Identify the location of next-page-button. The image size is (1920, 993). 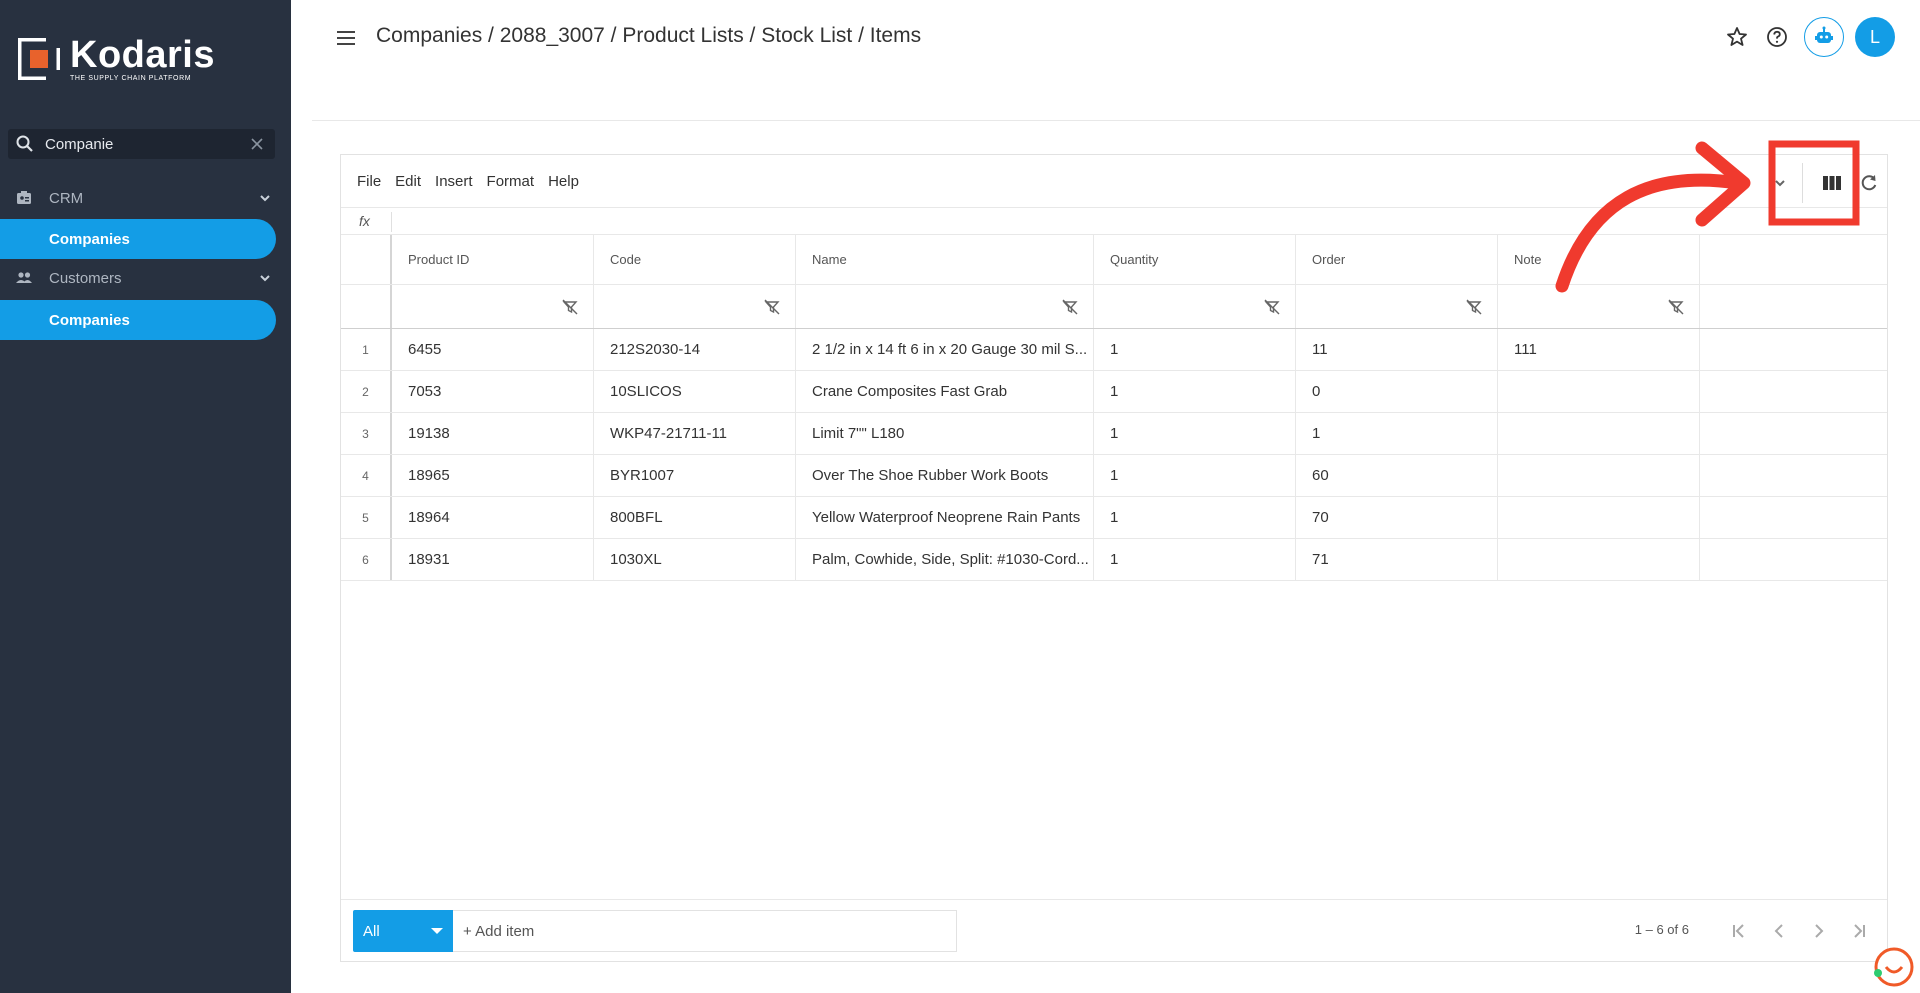
(1819, 931).